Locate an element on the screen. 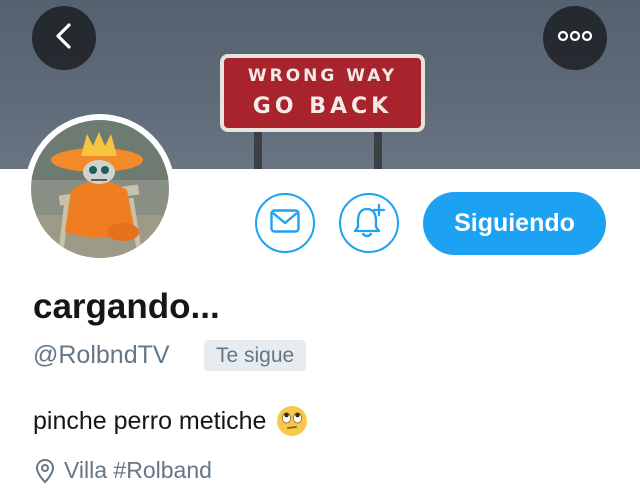 The width and height of the screenshot is (640, 501). sign-line-1: WRONG WAY is located at coordinates (322, 76).